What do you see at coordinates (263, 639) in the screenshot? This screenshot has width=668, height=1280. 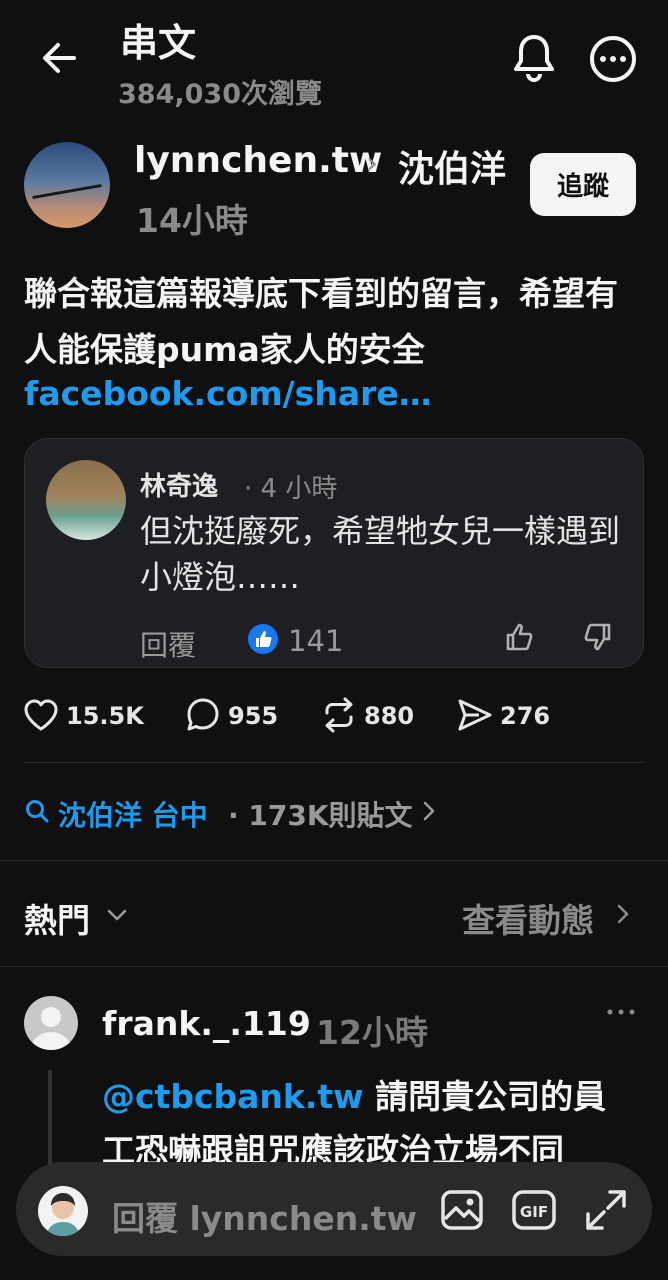 I see `facebook-like-icon` at bounding box center [263, 639].